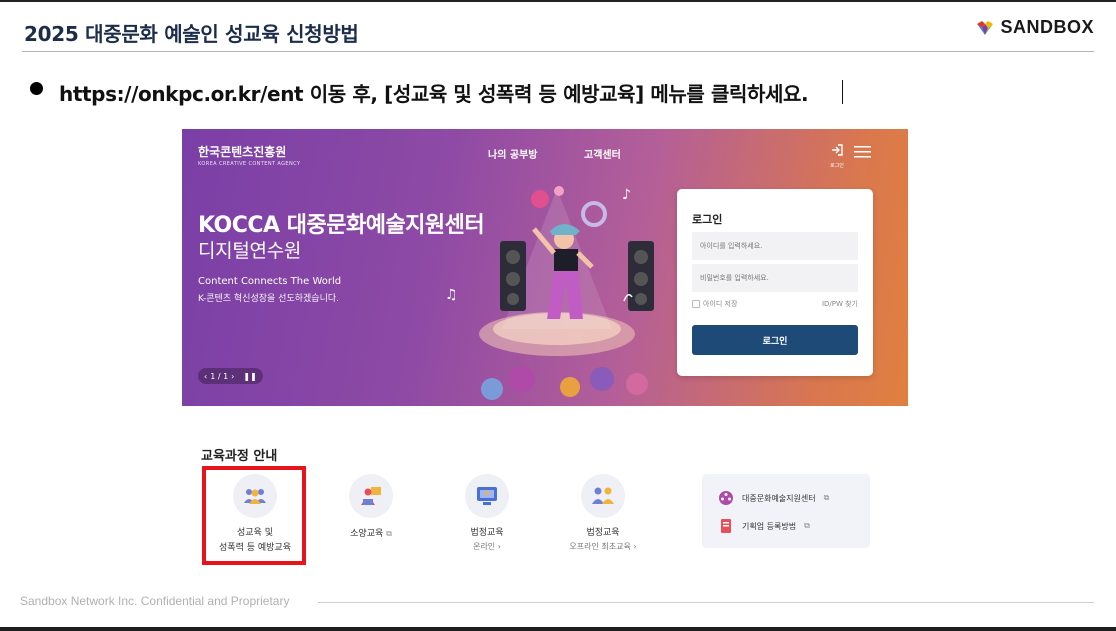 Image resolution: width=1116 pixels, height=631 pixels. I want to click on course-sub-text: 온라인, so click(484, 546).